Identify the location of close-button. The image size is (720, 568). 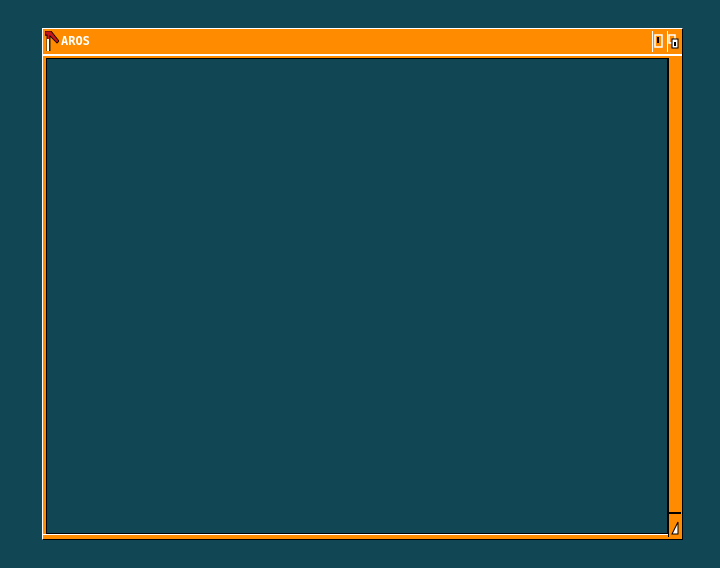
(52, 41).